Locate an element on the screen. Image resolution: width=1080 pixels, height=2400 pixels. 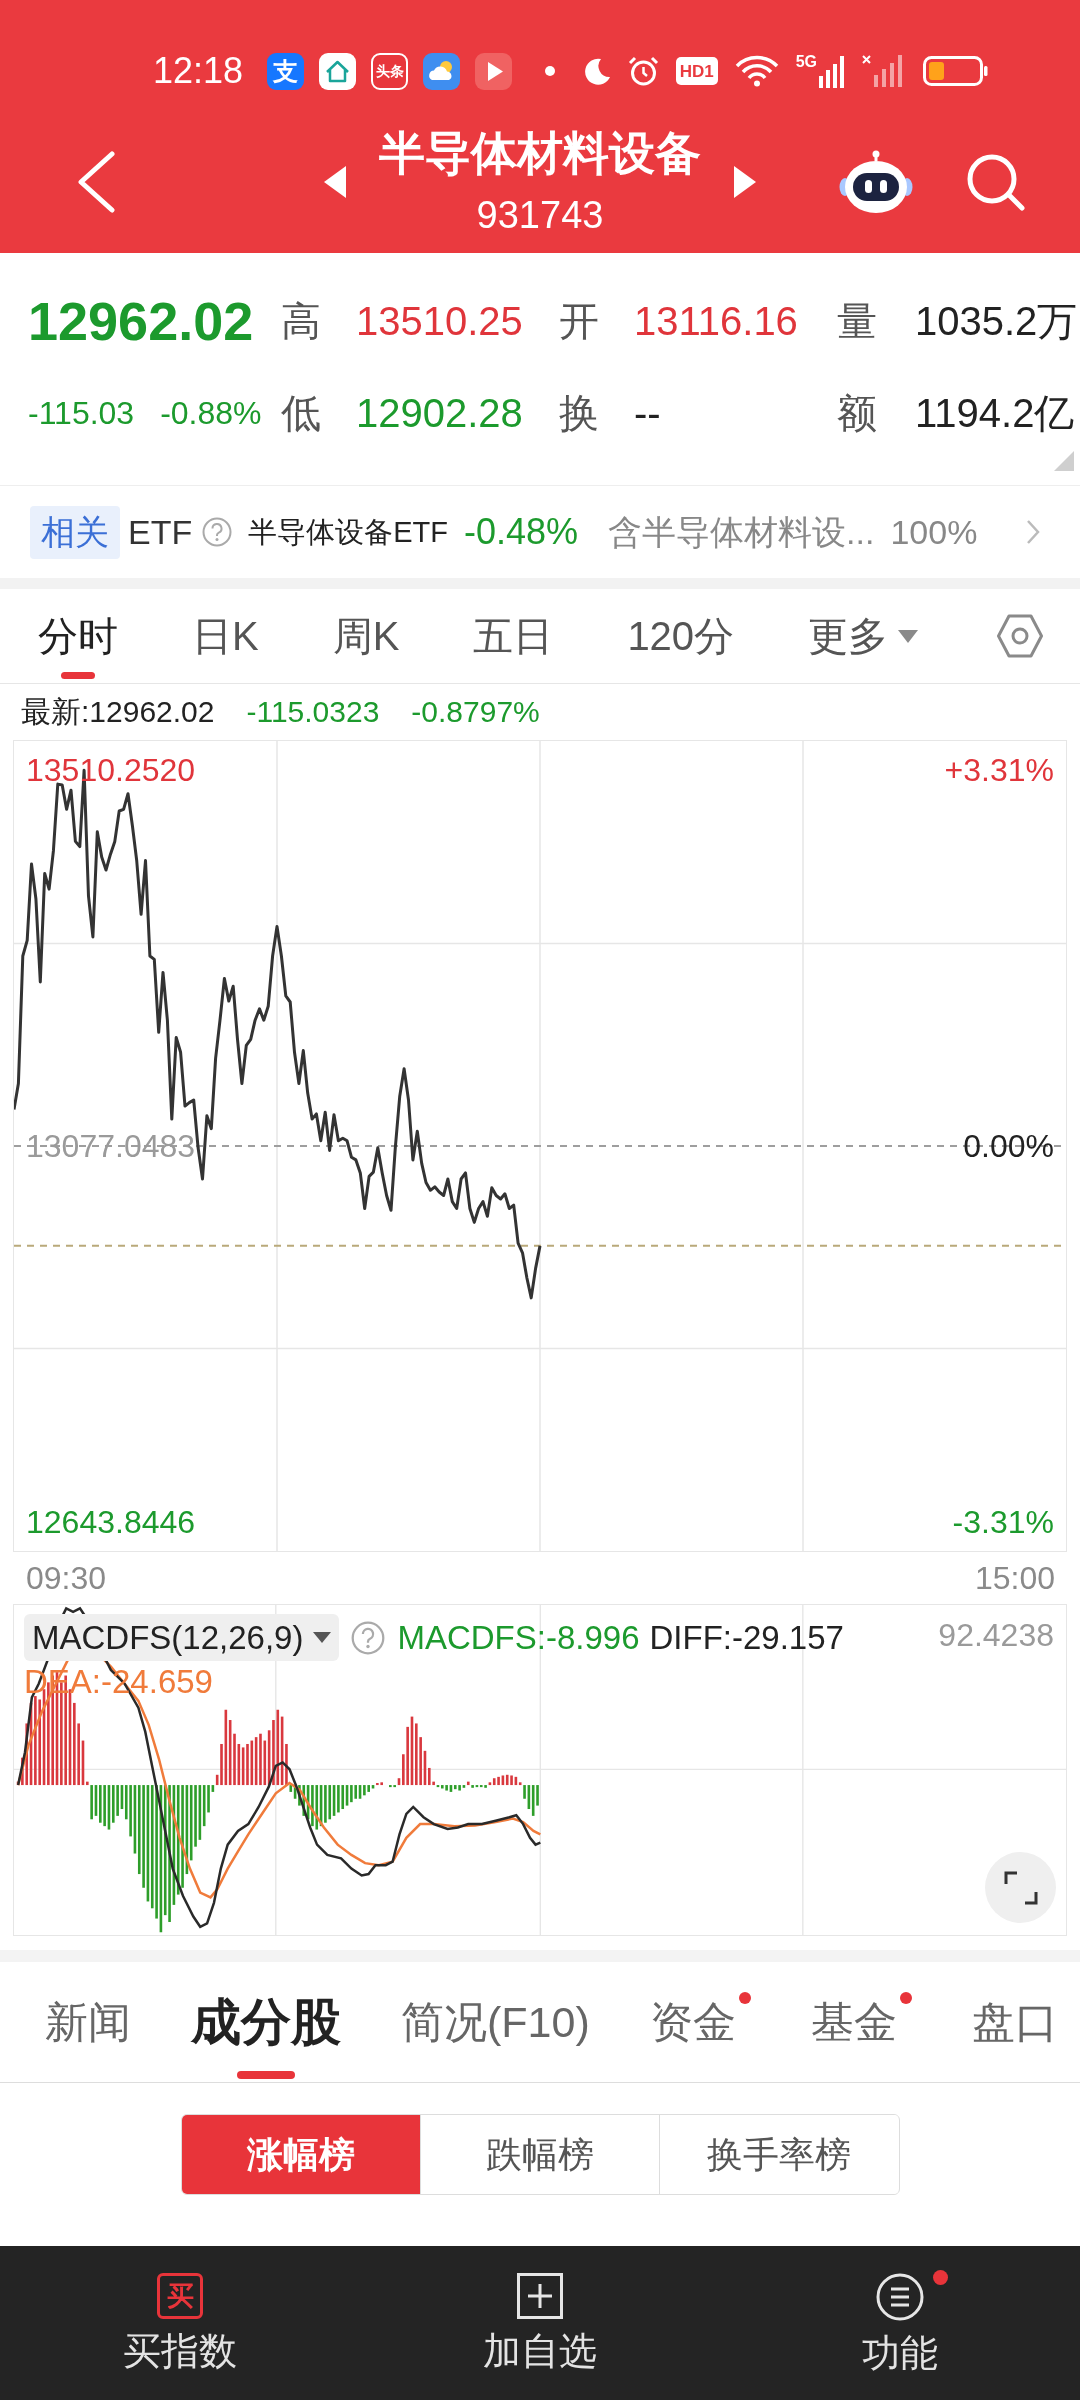
section-tab: 简况(F10) is located at coordinates (495, 2022).